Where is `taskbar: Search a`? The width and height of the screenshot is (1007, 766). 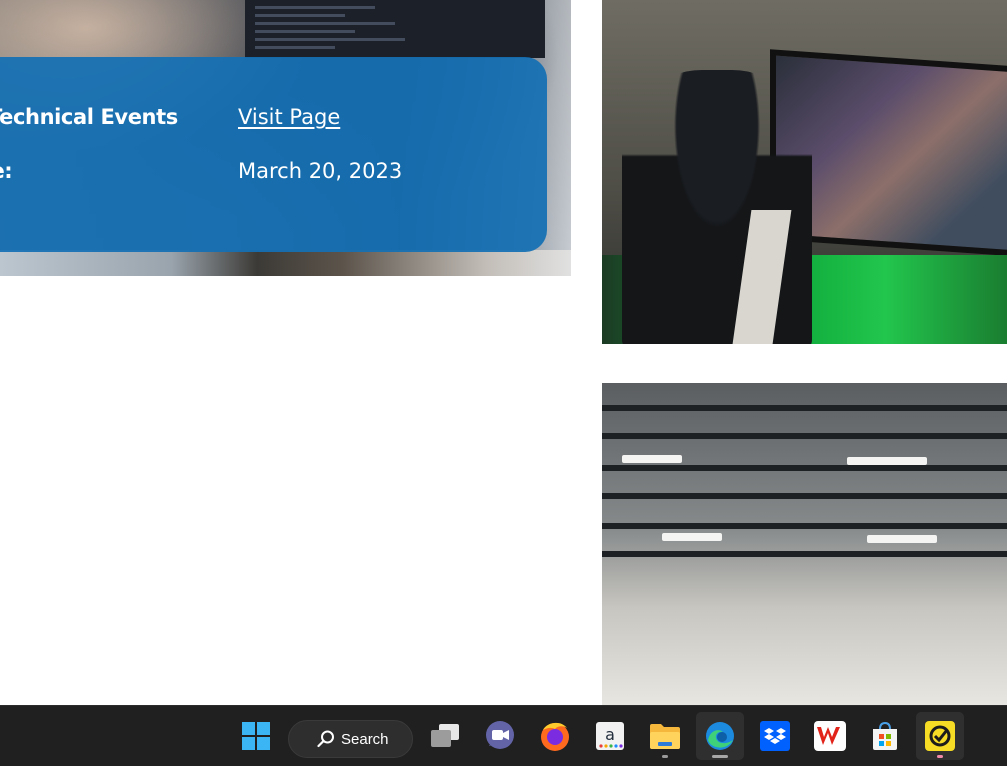
taskbar: Search a is located at coordinates (503, 735).